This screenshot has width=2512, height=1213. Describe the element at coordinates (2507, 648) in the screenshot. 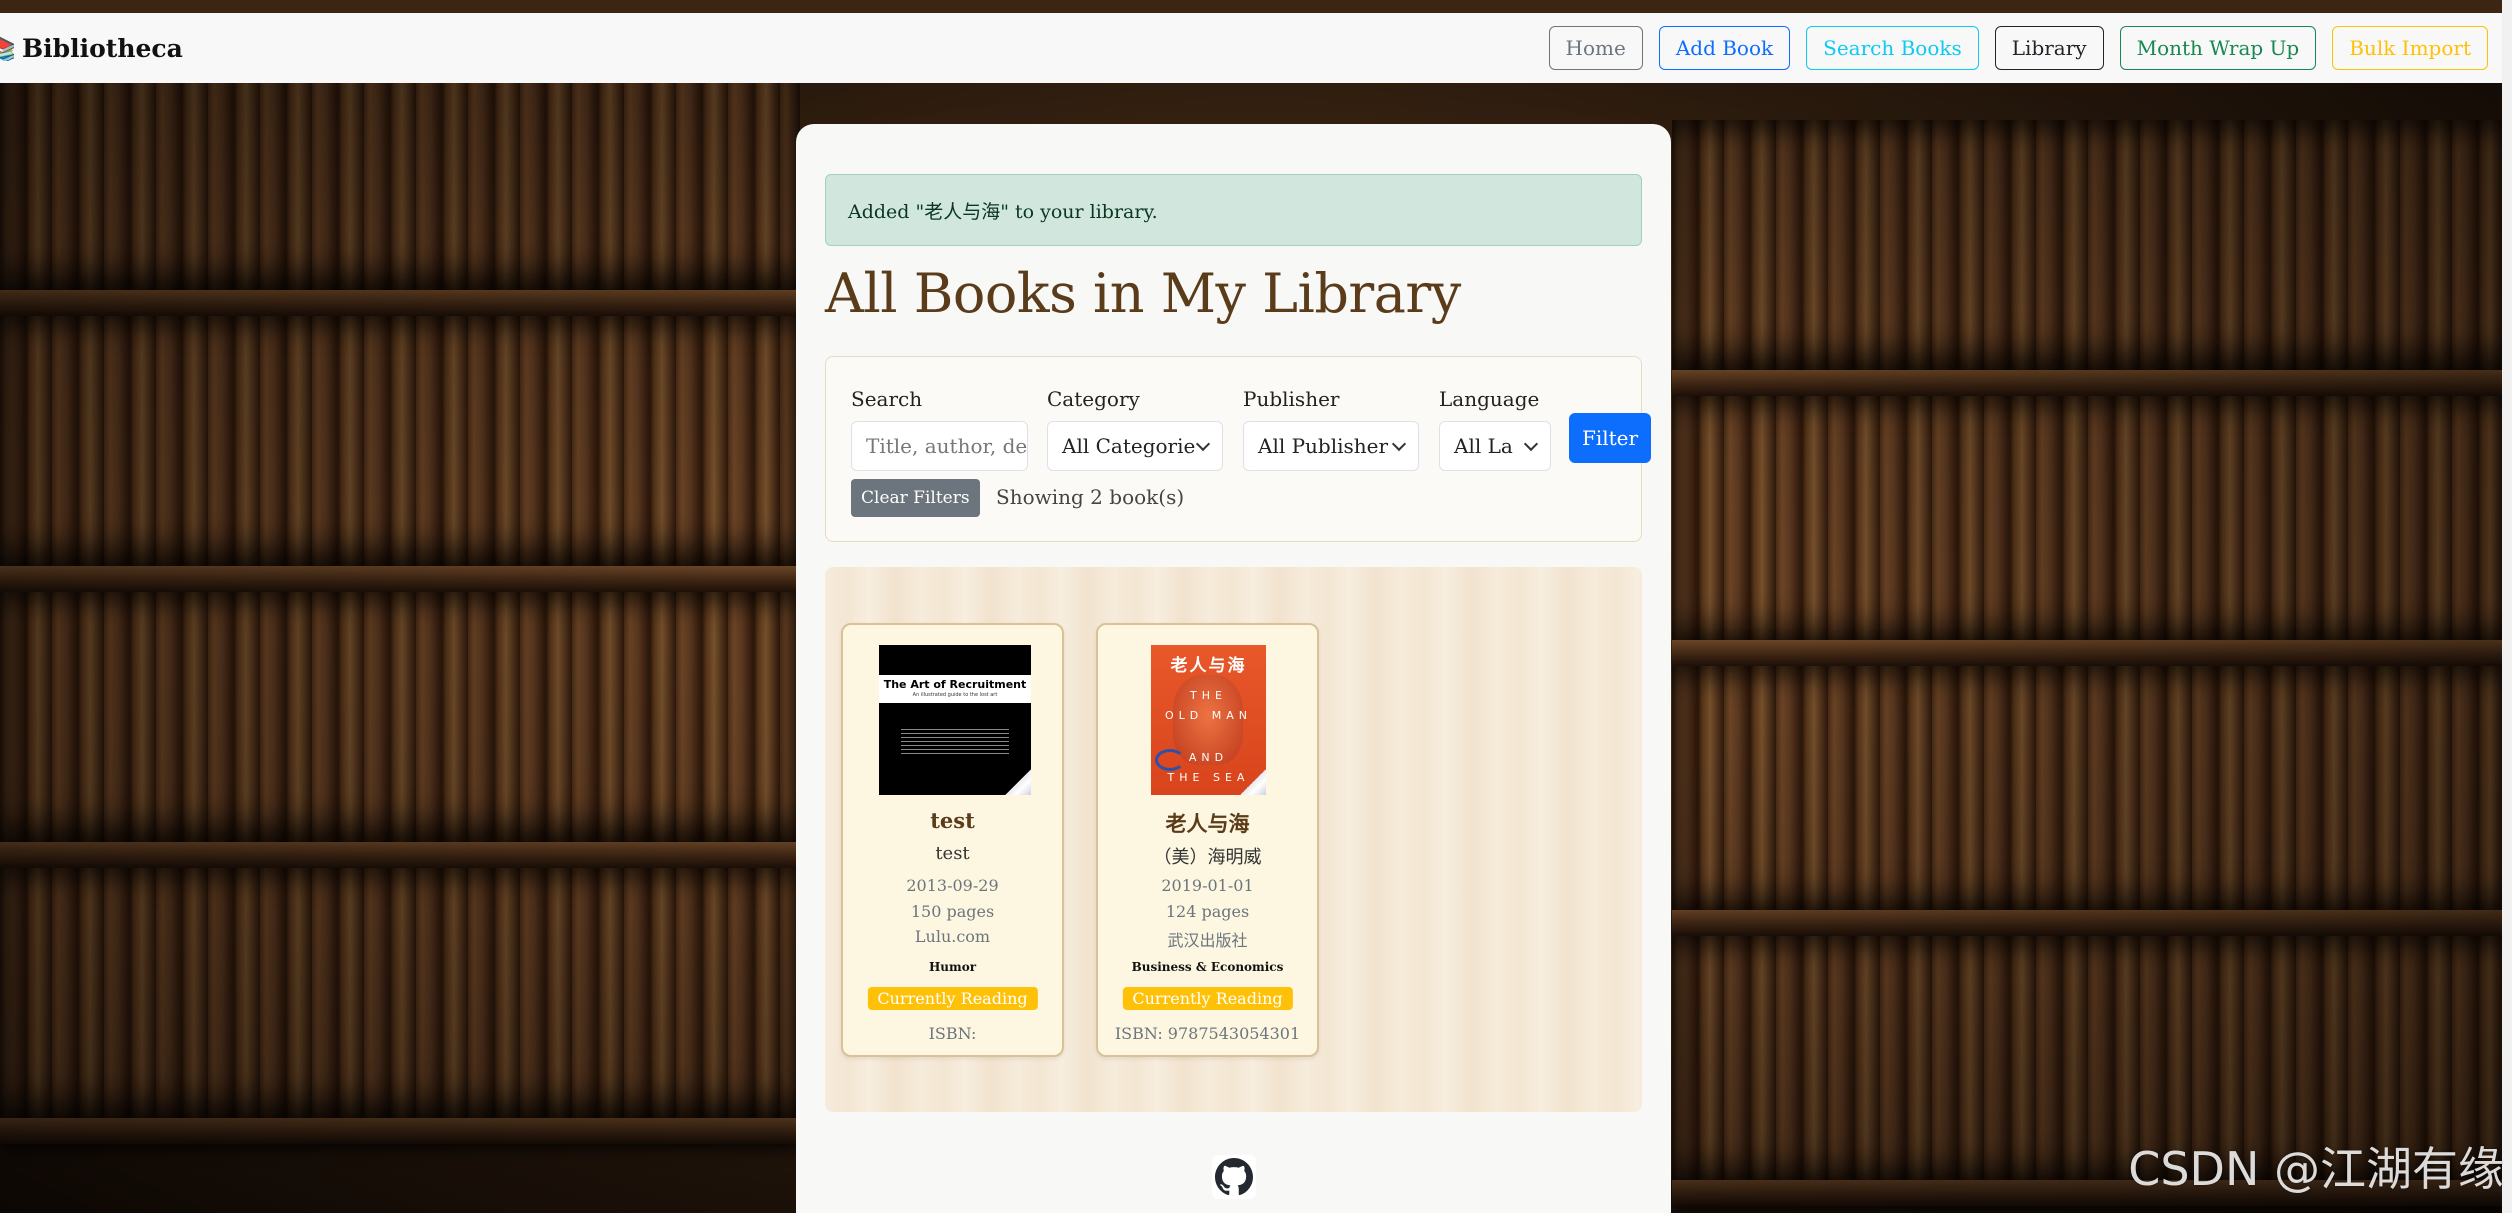

I see `scrollbar-track-lower` at that location.